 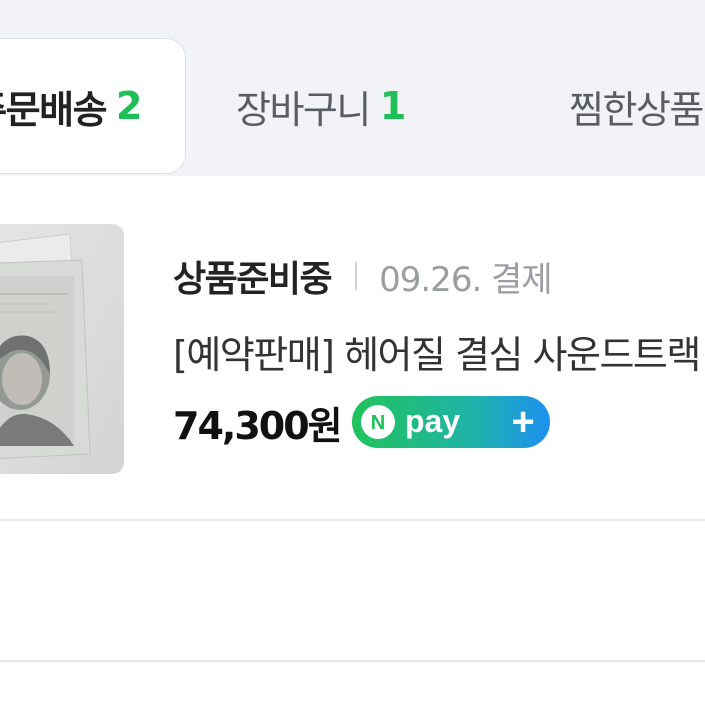 I want to click on tab-count: 2, so click(x=129, y=106).